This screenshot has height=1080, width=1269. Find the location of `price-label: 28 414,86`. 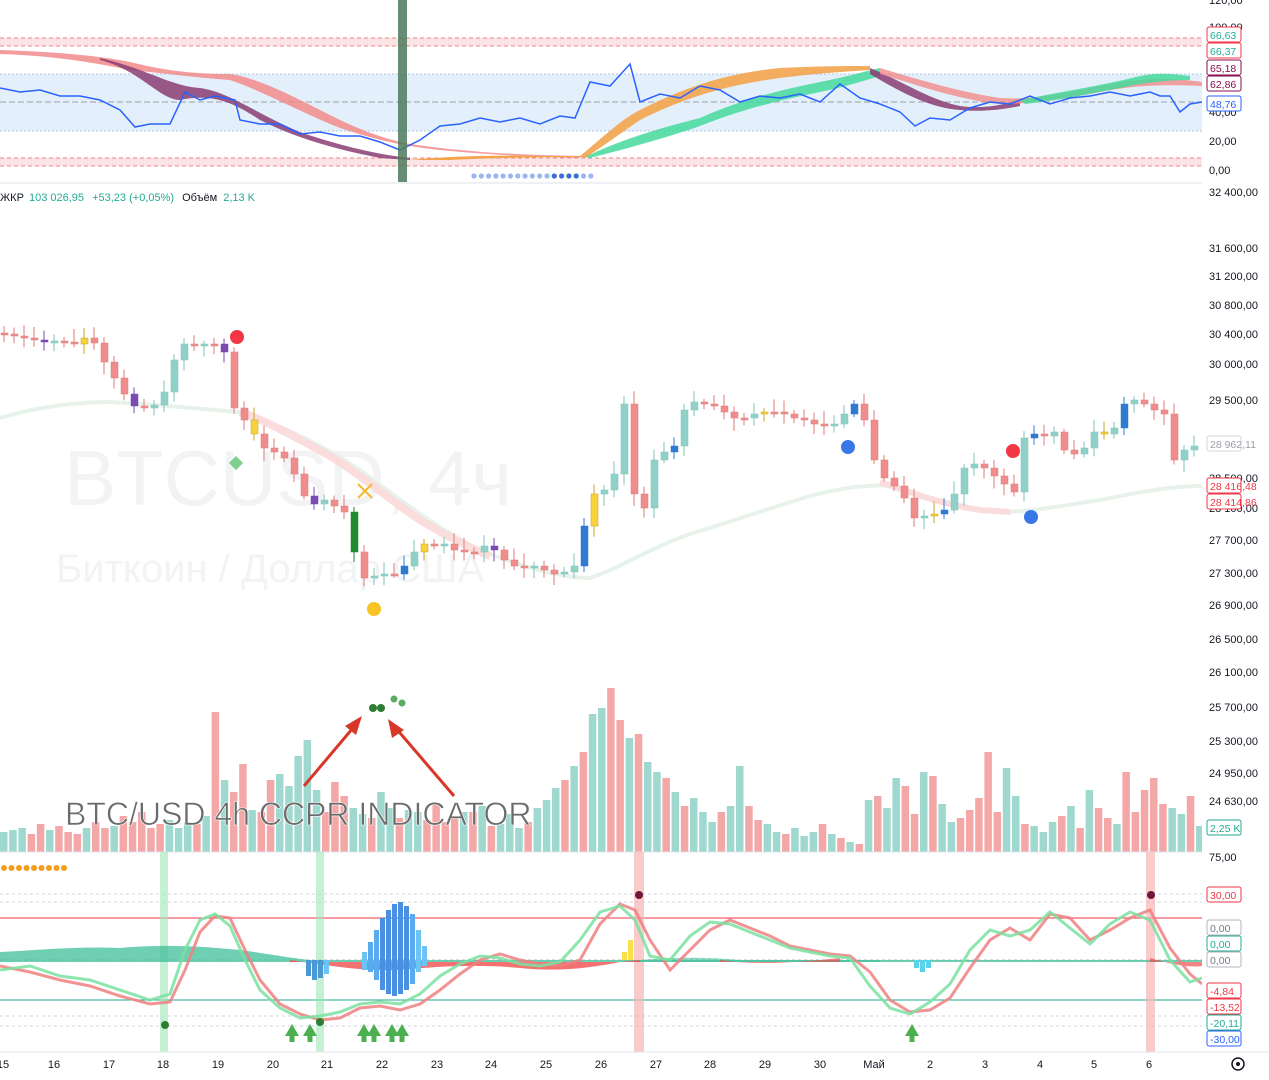

price-label: 28 414,86 is located at coordinates (1231, 501).